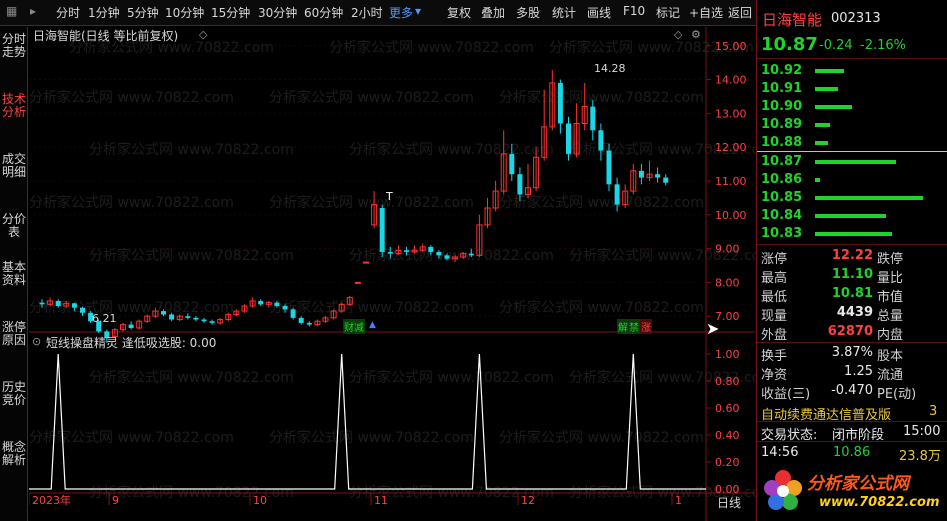  Describe the element at coordinates (14, 106) in the screenshot. I see `sidebar-item-technical: 技术分析` at that location.